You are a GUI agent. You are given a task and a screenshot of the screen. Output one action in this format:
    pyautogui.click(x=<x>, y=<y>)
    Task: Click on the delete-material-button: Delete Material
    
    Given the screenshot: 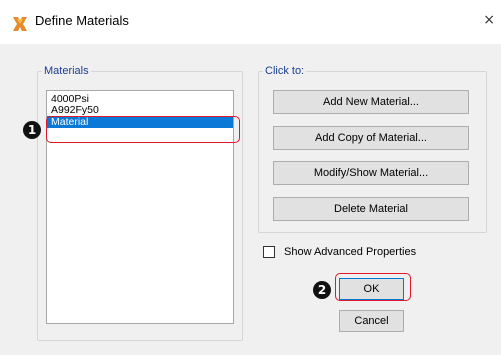 What is the action you would take?
    pyautogui.click(x=371, y=209)
    